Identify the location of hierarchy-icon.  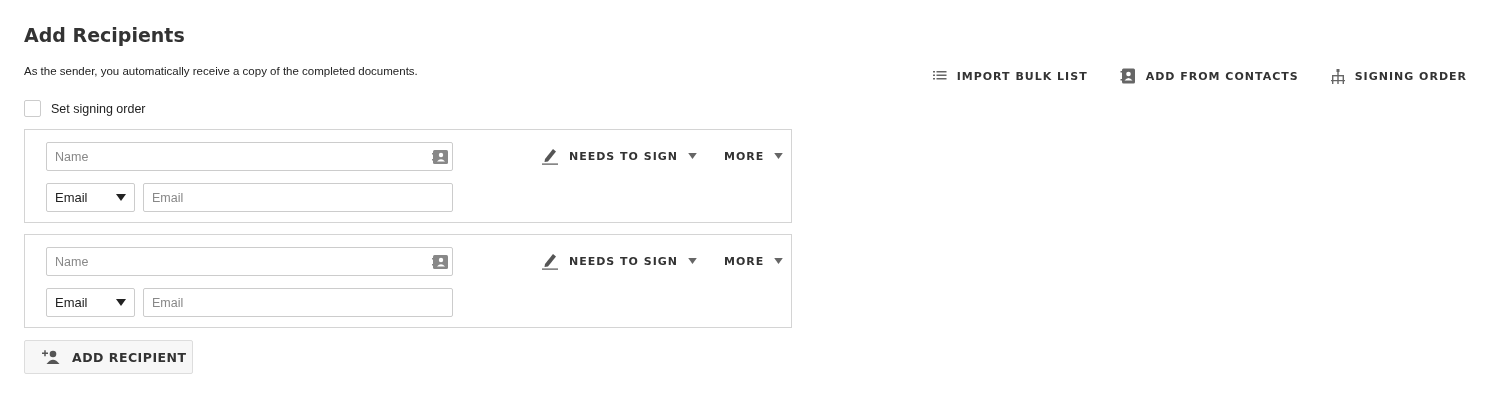
(1337, 76).